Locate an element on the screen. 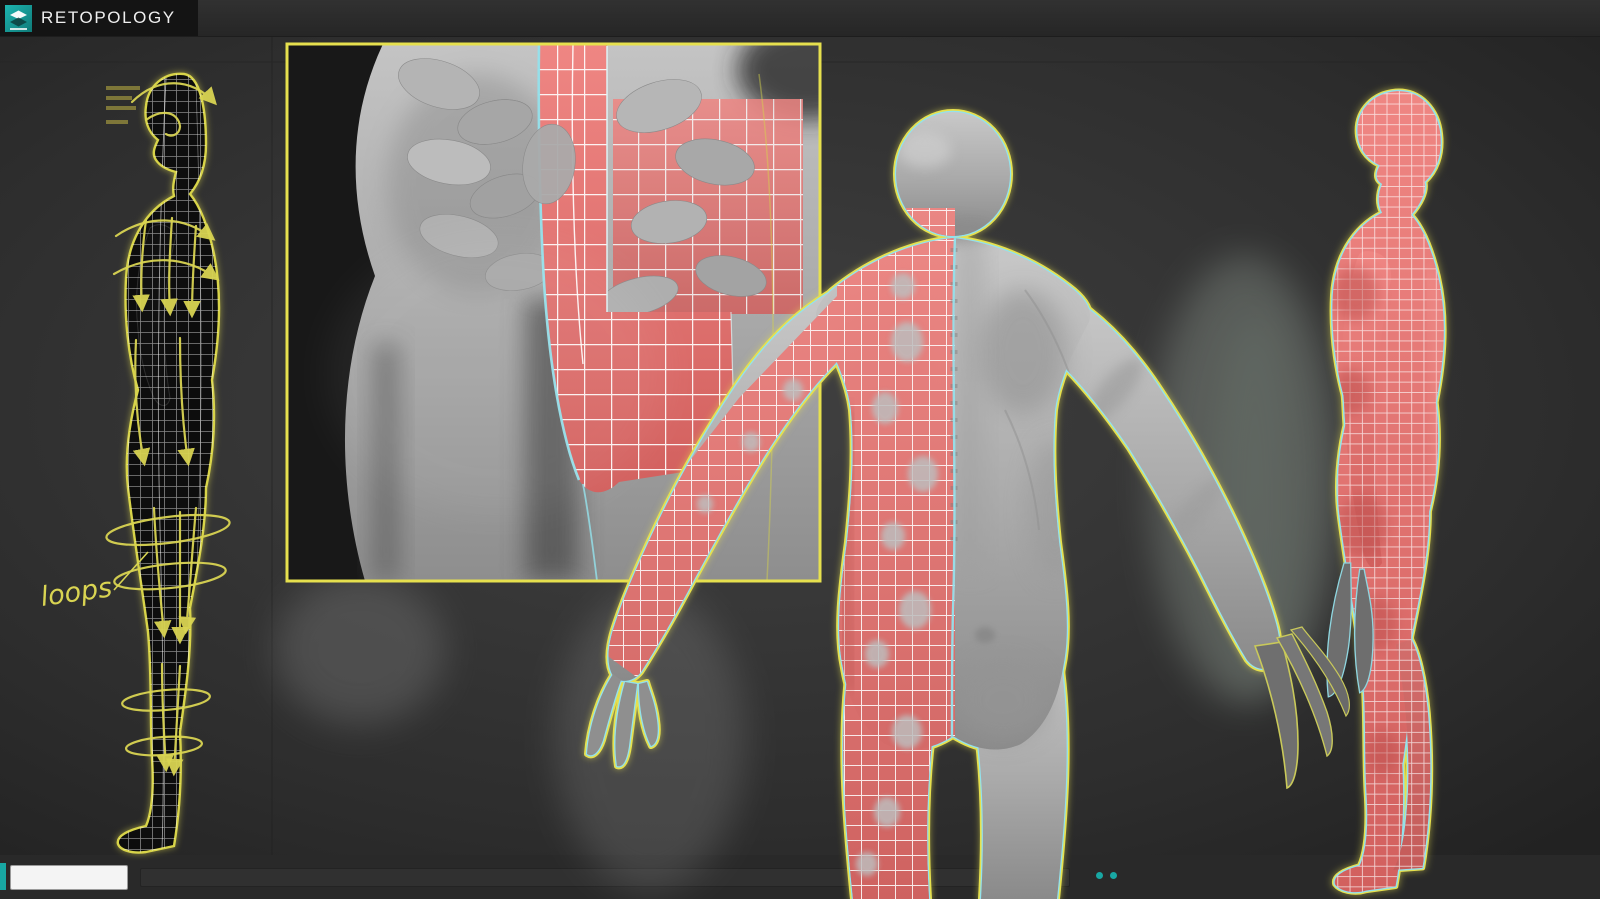 The width and height of the screenshot is (1600, 899). toolbar-icon: ⊟ is located at coordinates (1210, 49).